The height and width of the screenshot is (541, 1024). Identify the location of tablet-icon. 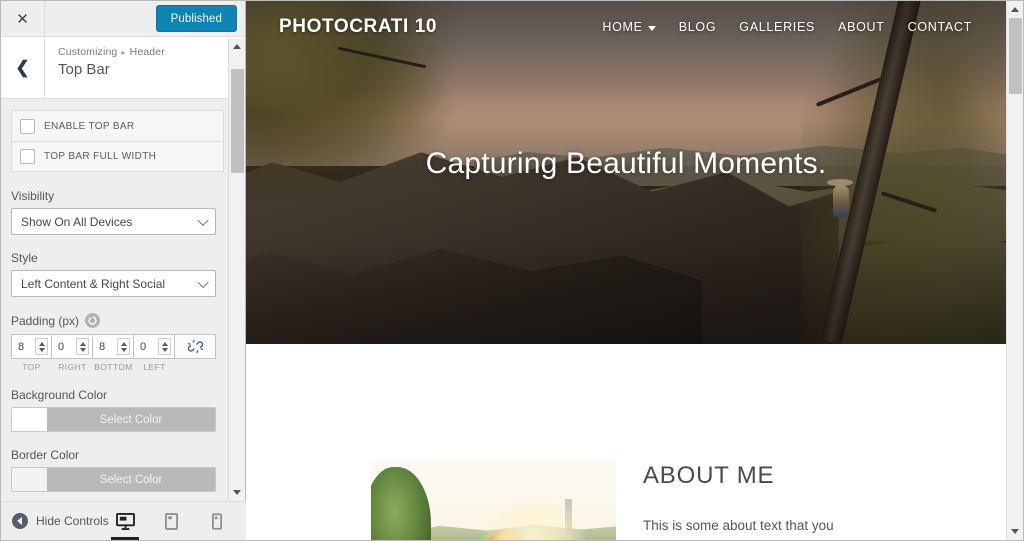
(171, 521).